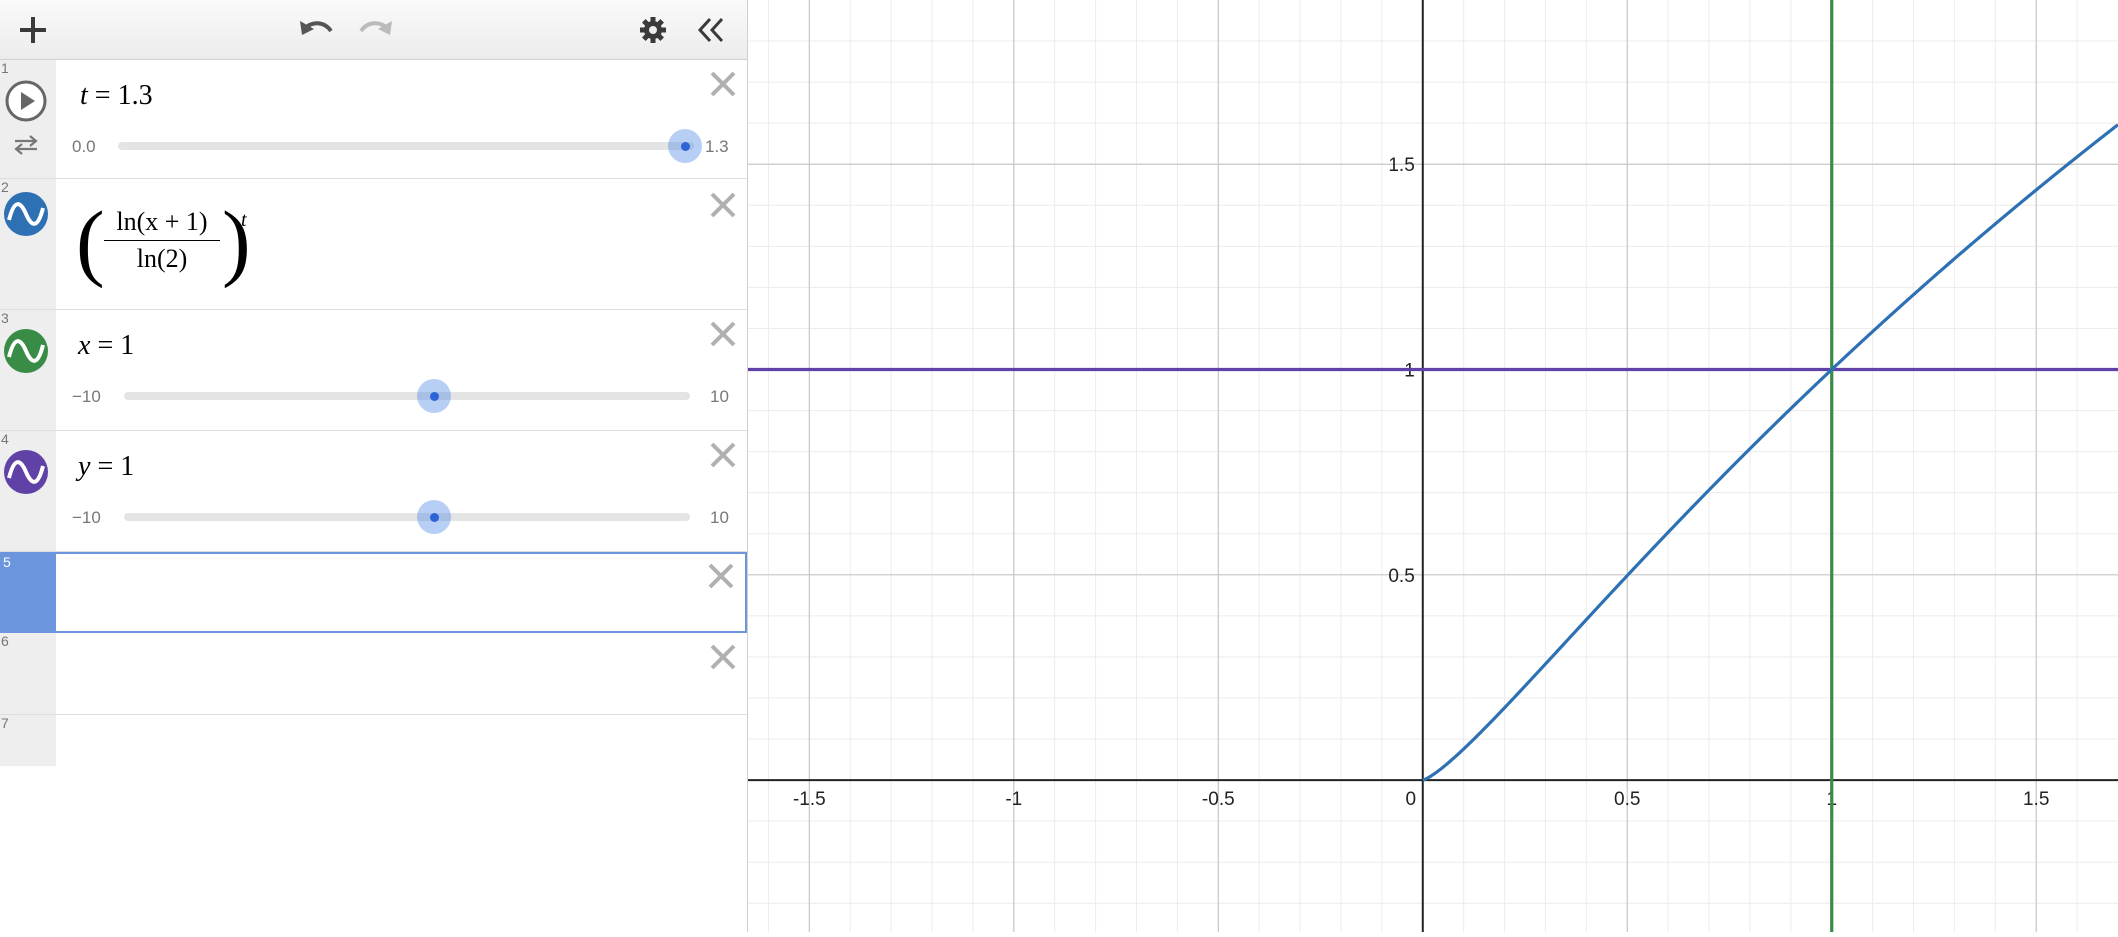 The width and height of the screenshot is (2118, 937). Describe the element at coordinates (1218, 799) in the screenshot. I see `x-tick-label: -0.5` at that location.